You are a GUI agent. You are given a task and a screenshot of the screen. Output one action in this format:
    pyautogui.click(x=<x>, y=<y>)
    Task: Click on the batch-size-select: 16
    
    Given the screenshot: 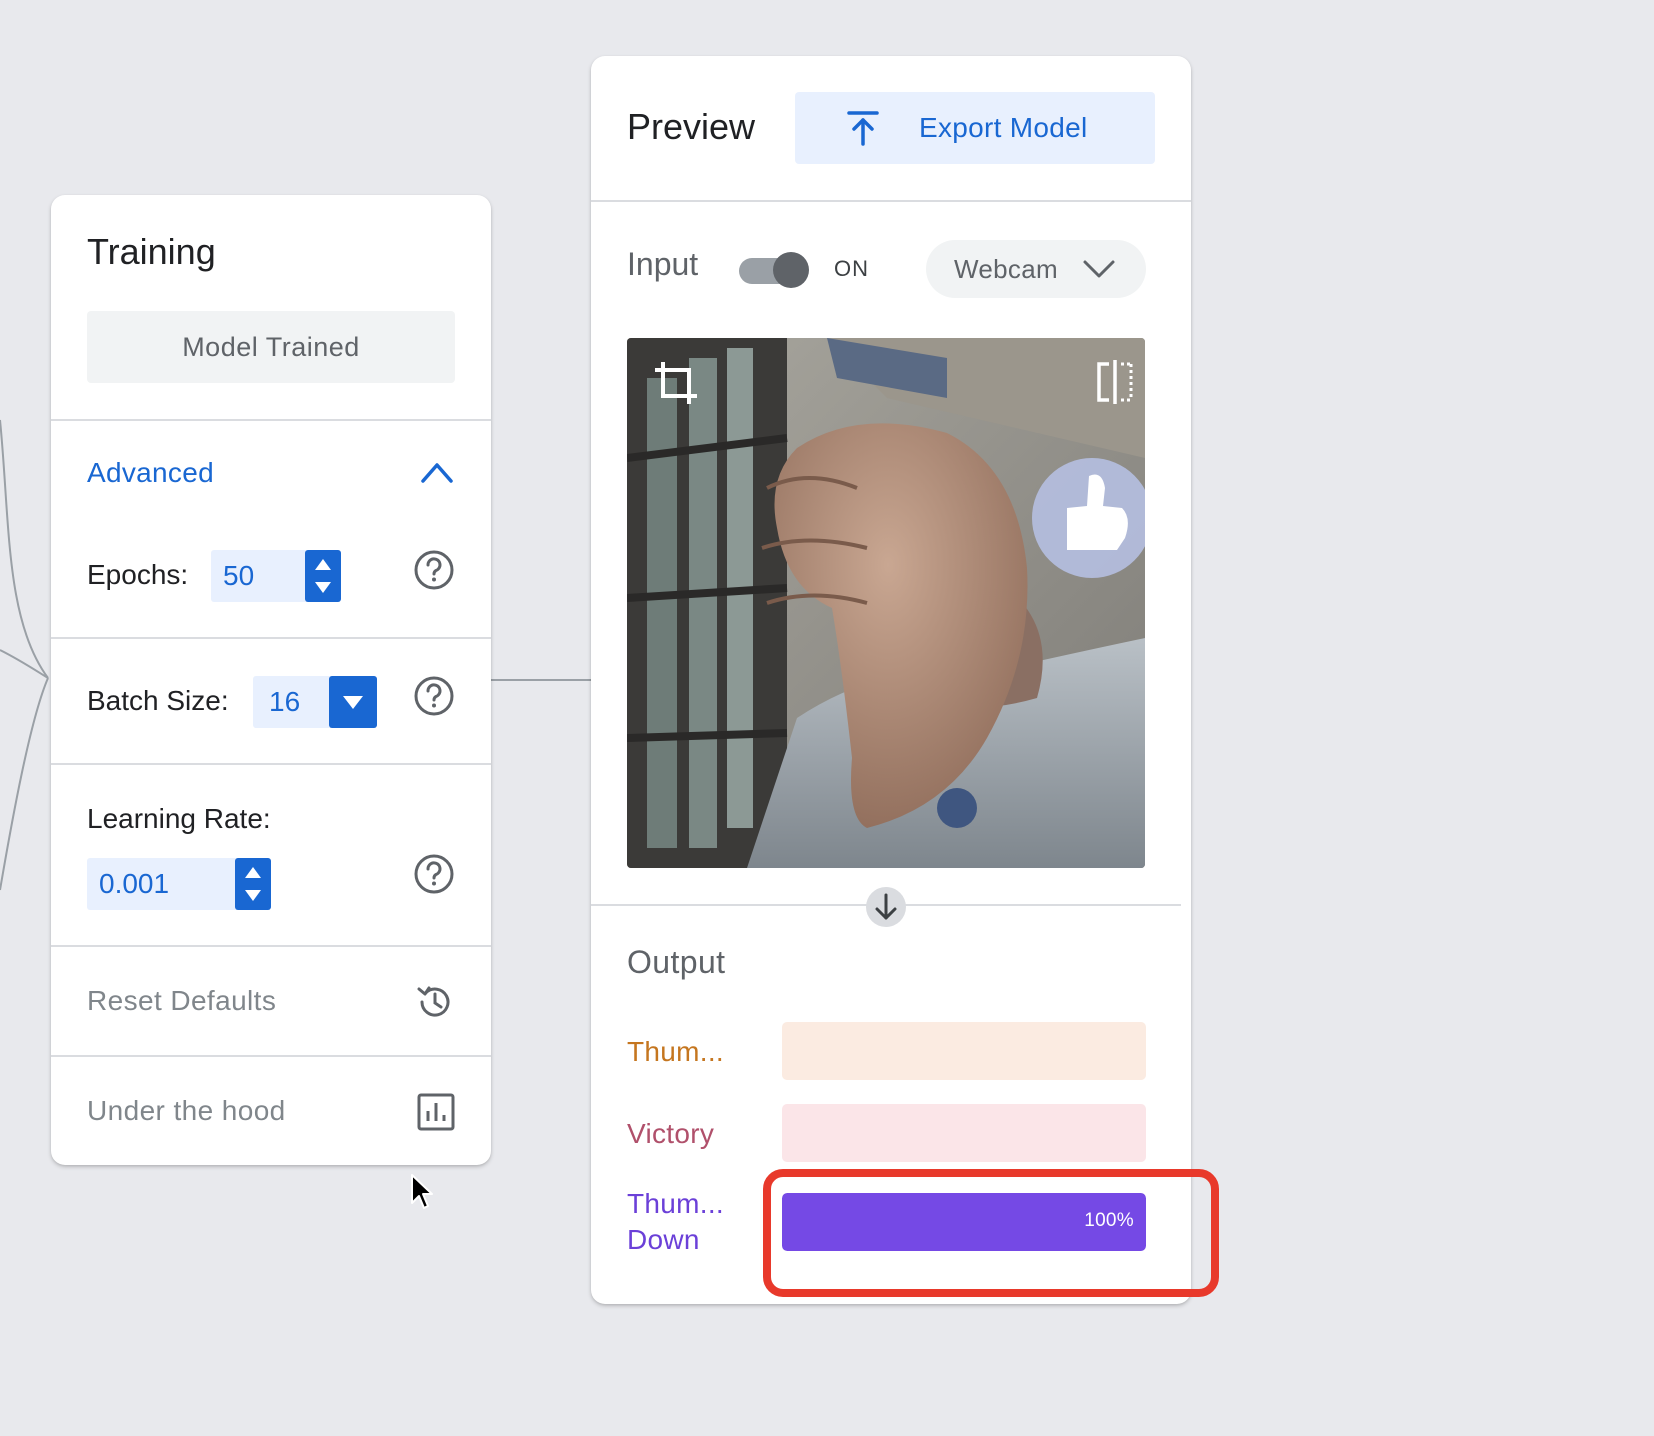 What is the action you would take?
    pyautogui.click(x=315, y=702)
    